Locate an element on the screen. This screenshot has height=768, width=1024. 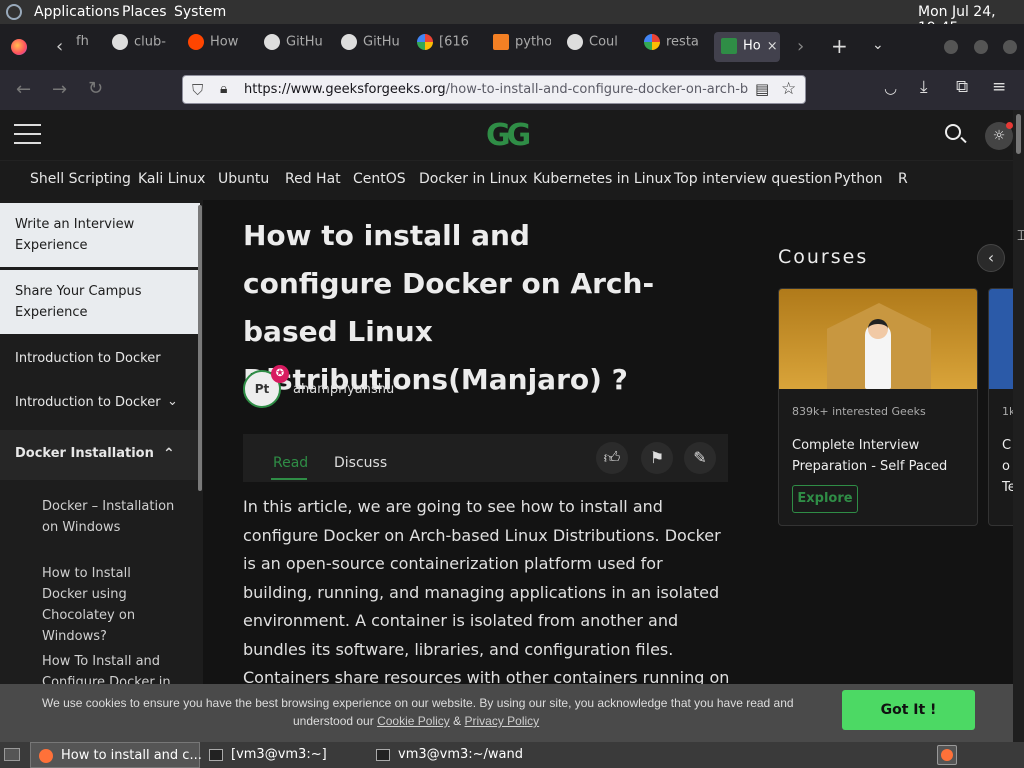
reload-icon: ↻ is located at coordinates (95, 88).